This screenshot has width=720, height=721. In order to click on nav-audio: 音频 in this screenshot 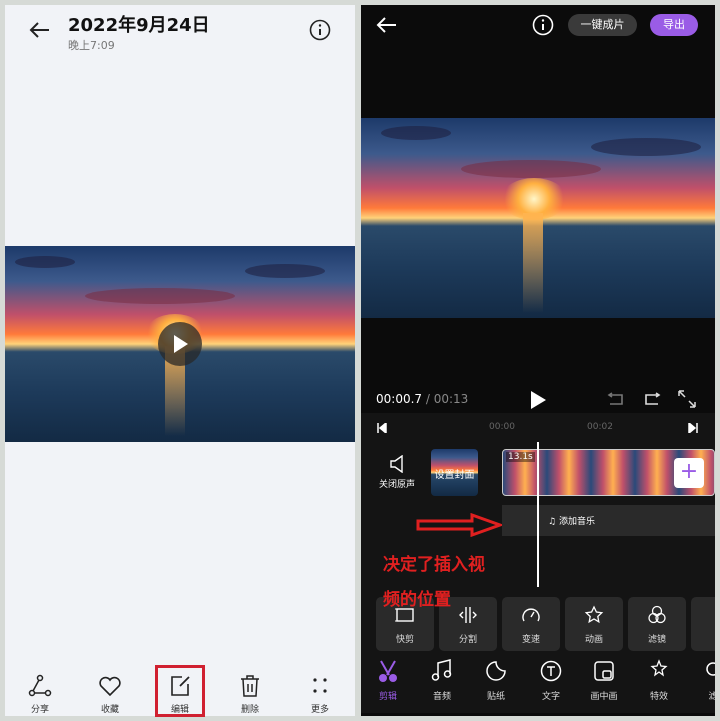, I will do `click(442, 682)`.